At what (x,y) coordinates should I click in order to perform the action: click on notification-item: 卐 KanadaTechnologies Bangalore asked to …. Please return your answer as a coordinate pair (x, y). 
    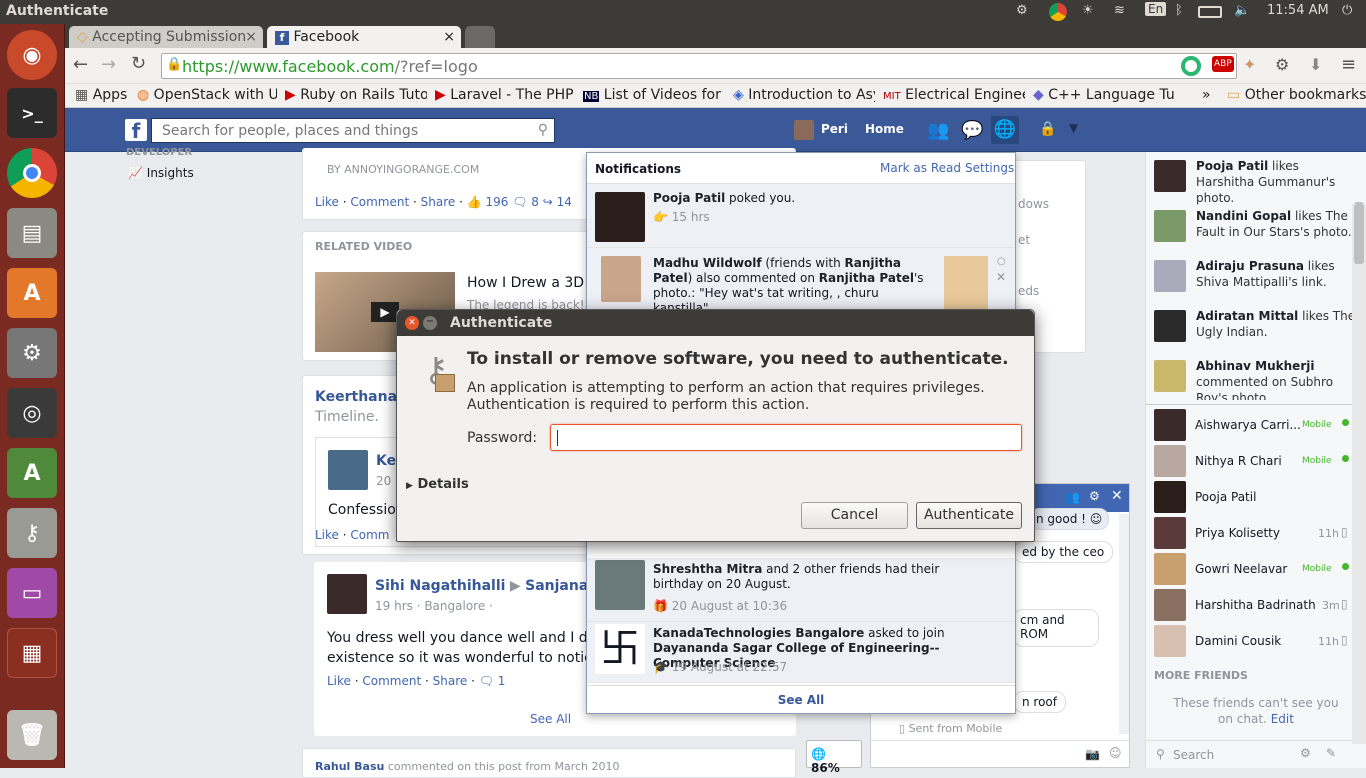
    Looking at the image, I should click on (801, 652).